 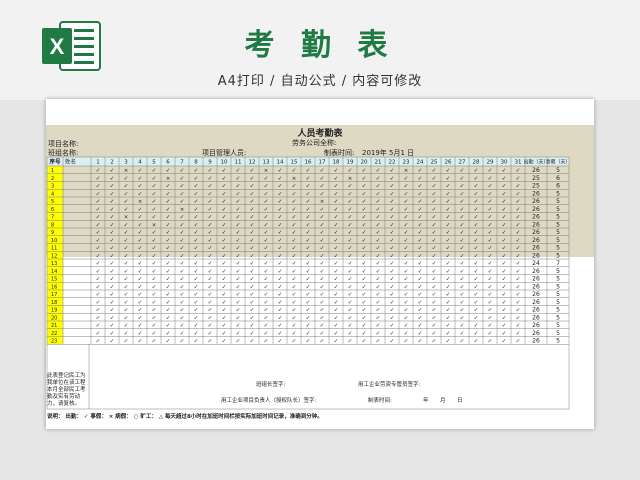 I want to click on footer-note: 此表登记民工为我单位在该工程本月全部民工考勤及实有劳动力，请复核。, so click(x=66, y=390).